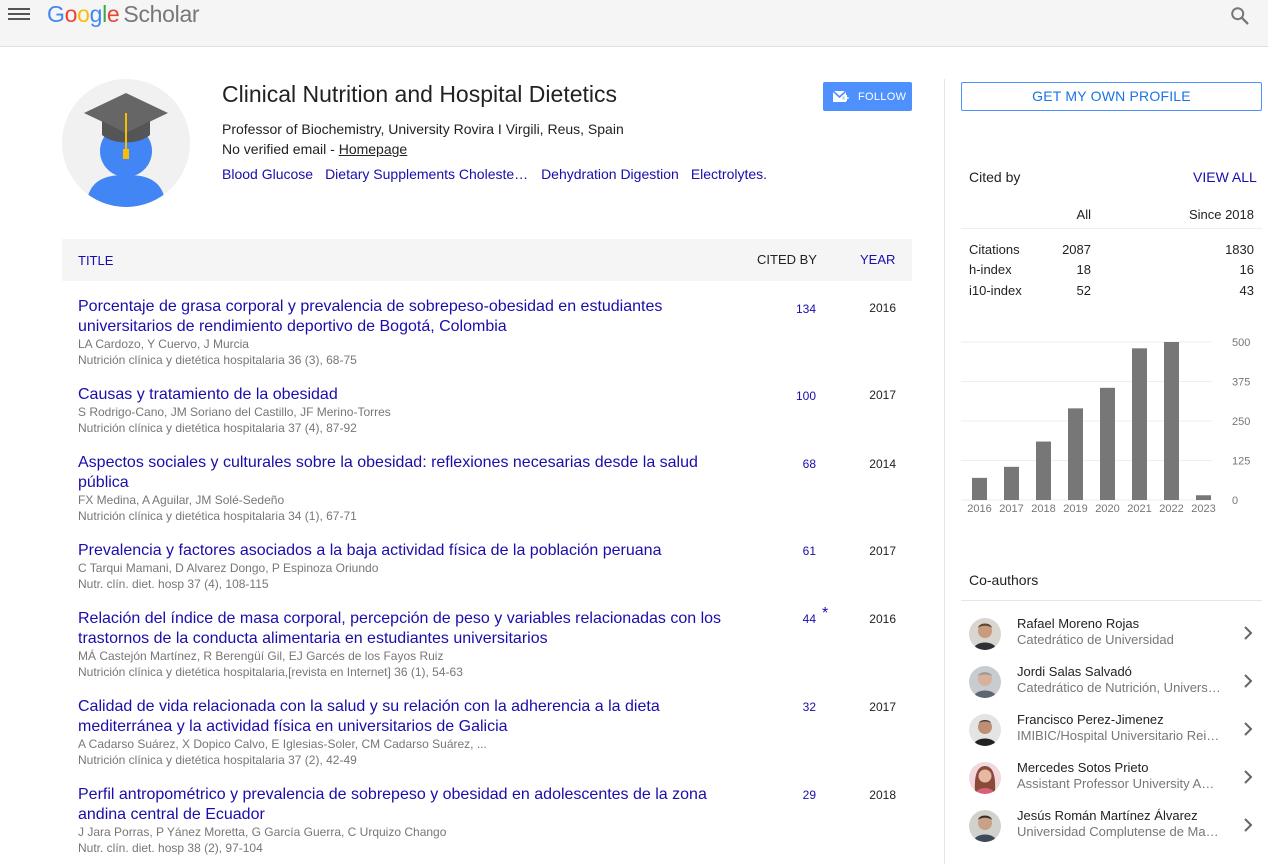  What do you see at coordinates (877, 259) in the screenshot?
I see `sort-by-year: YEAR` at bounding box center [877, 259].